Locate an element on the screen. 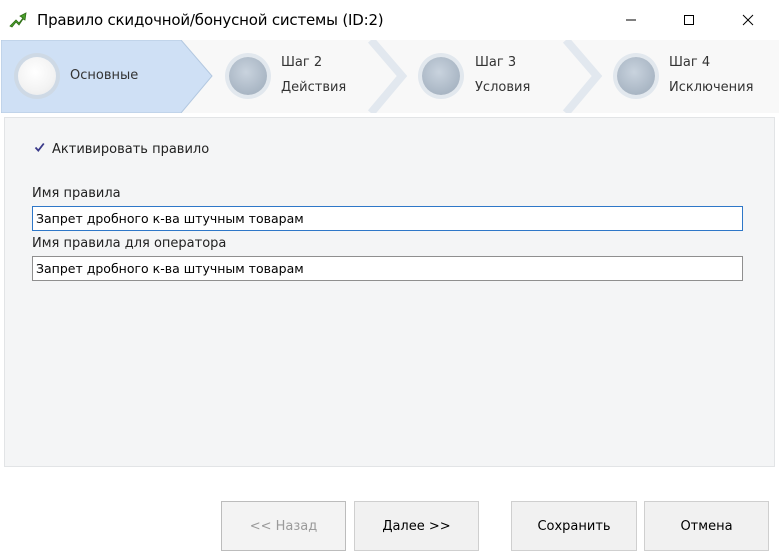 The height and width of the screenshot is (557, 780). step-2-title: Шаг 2 is located at coordinates (302, 62).